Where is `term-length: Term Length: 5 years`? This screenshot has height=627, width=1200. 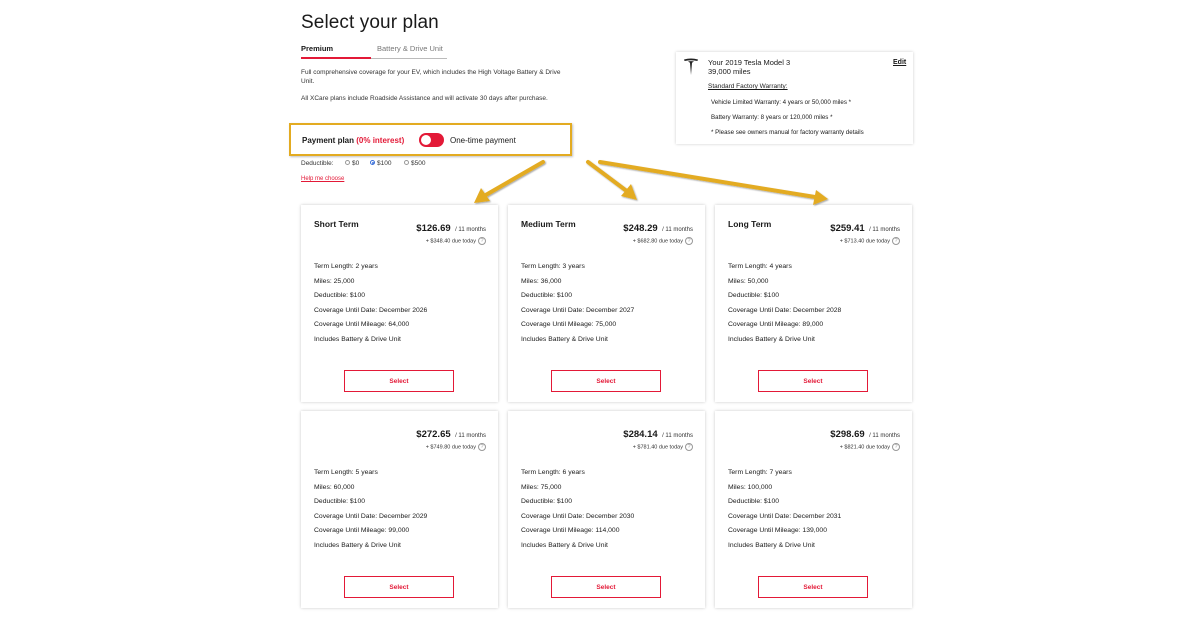
term-length: Term Length: 5 years is located at coordinates (346, 472).